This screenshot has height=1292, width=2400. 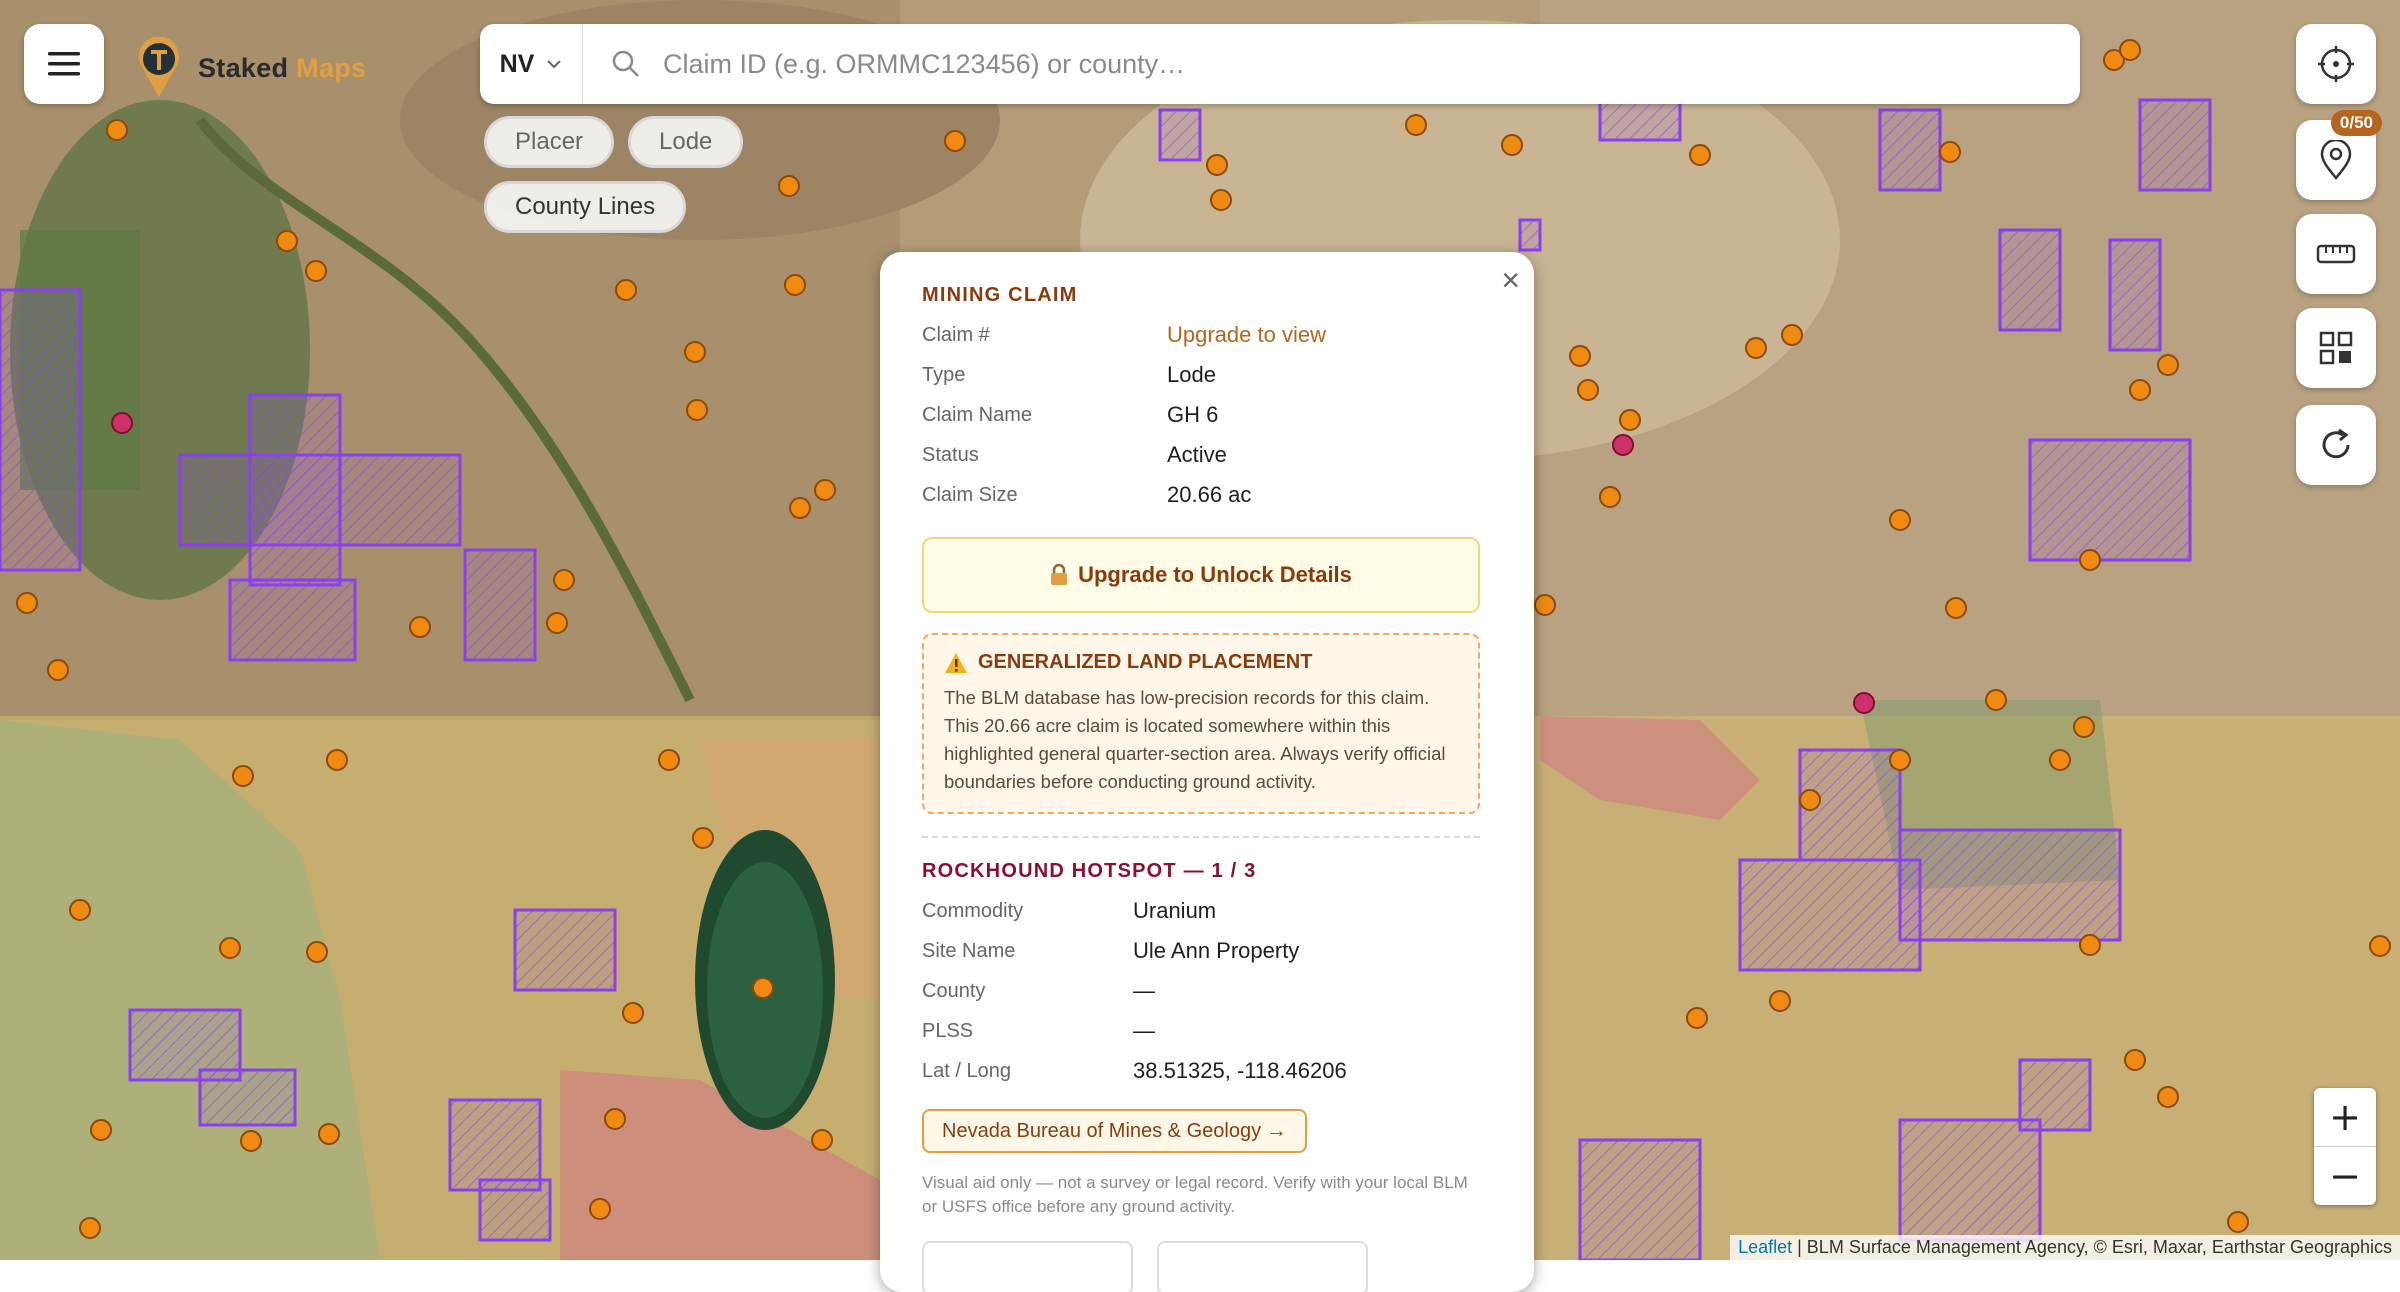 I want to click on zoom-out-button: −, so click(x=2345, y=1175).